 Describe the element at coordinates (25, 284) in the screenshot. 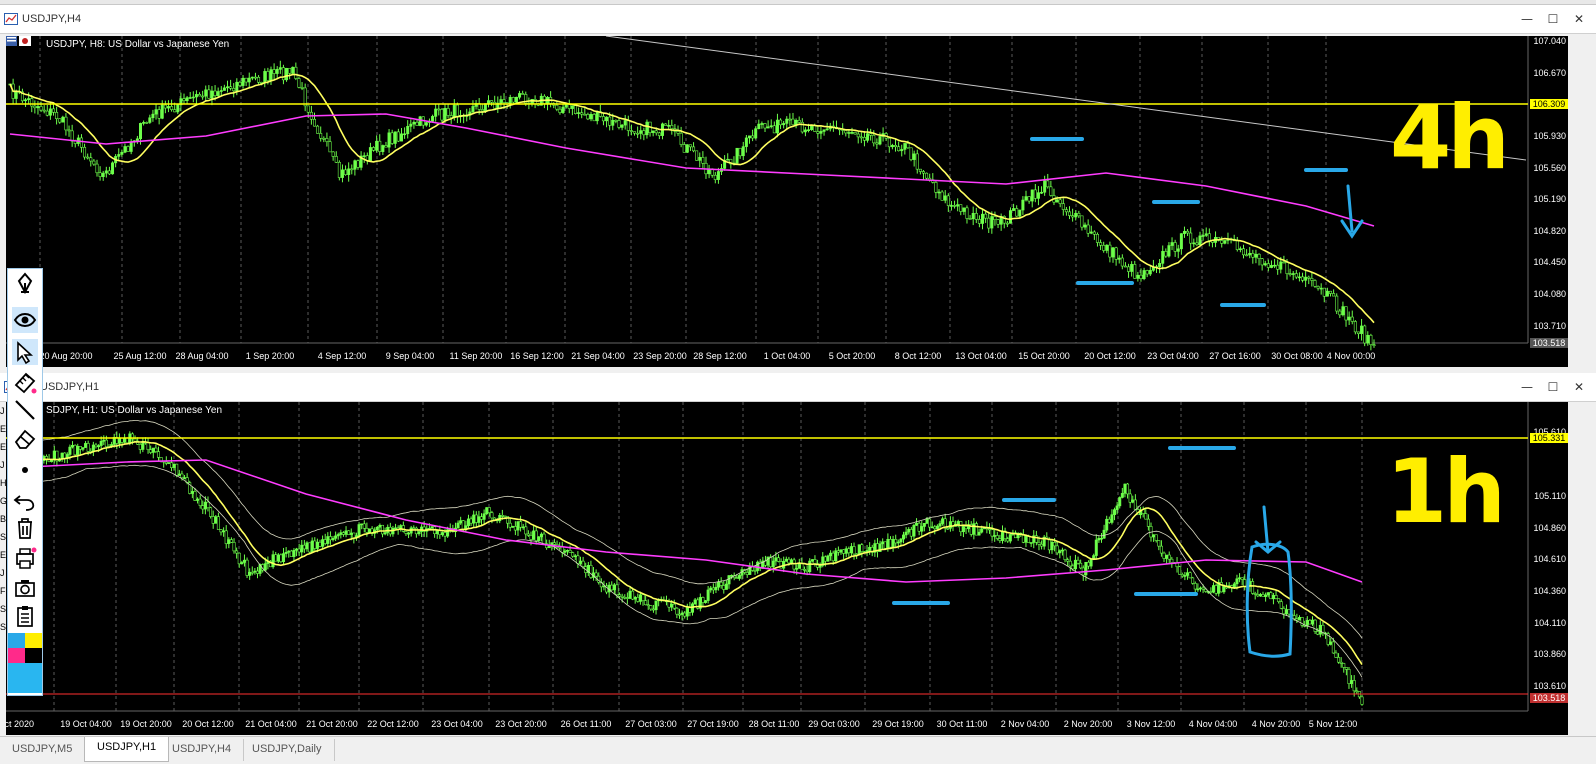

I see `pen-icon` at that location.